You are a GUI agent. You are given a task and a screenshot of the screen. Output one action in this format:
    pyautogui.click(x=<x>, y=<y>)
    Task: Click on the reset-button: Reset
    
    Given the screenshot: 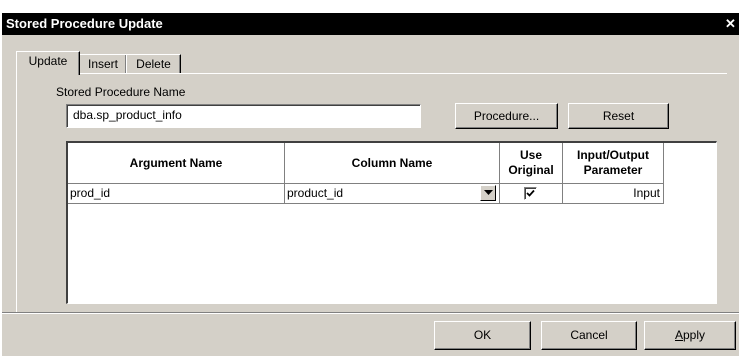 What is the action you would take?
    pyautogui.click(x=618, y=116)
    